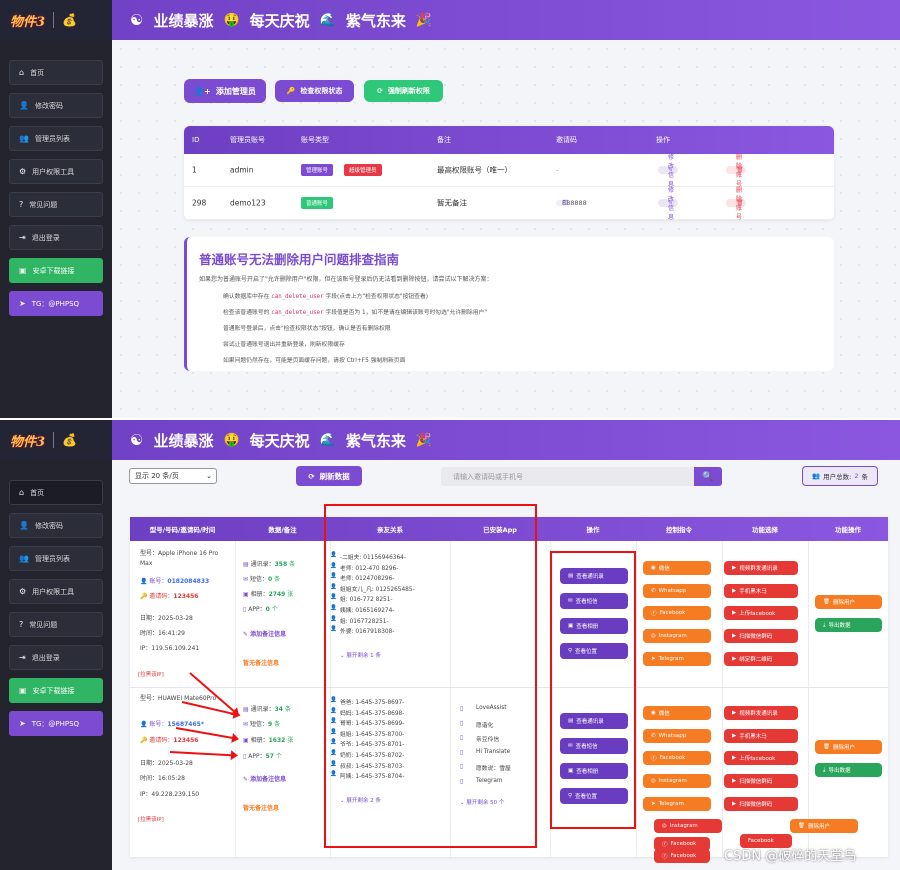 This screenshot has width=900, height=870. What do you see at coordinates (450, 20) in the screenshot?
I see `top-bar: 物件3 💰 ☯ 业绩暴涨 🤑 每天庆祝 🌊 紫气东来 🎉` at bounding box center [450, 20].